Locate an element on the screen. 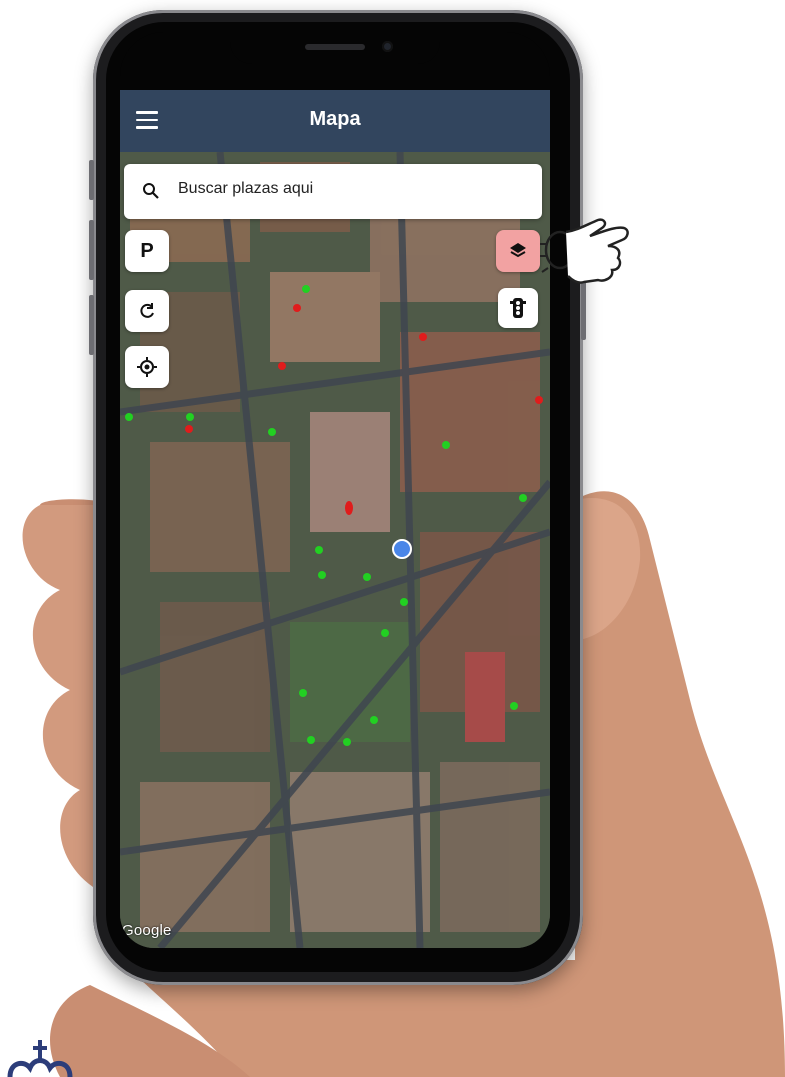  phone-volume-up is located at coordinates (91, 250).